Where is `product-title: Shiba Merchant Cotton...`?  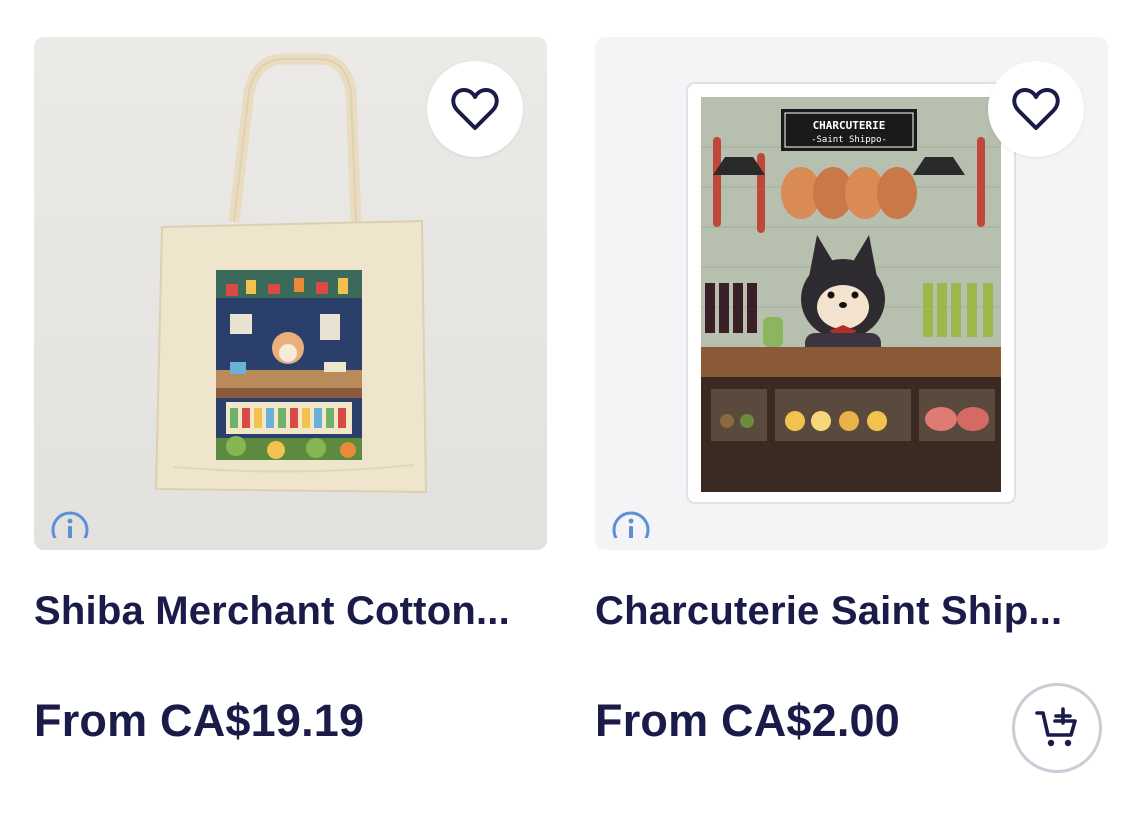
product-title: Shiba Merchant Cotton... is located at coordinates (290, 611).